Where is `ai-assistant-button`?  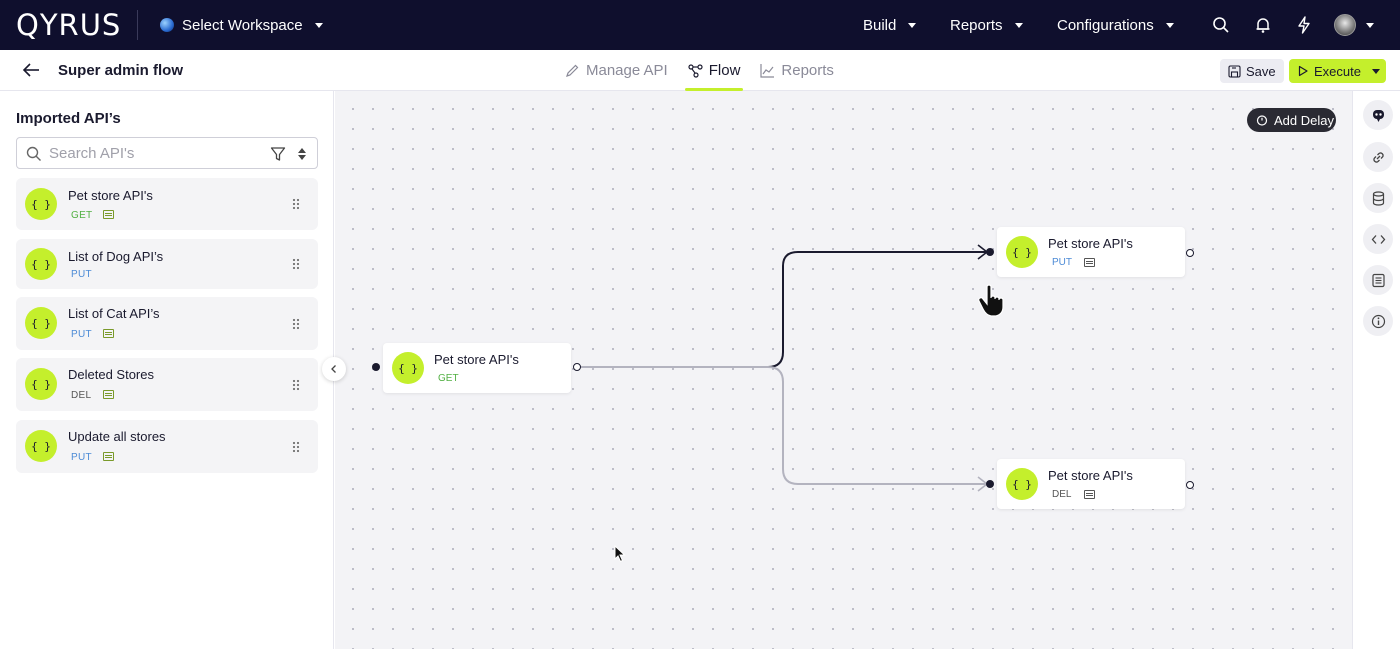 ai-assistant-button is located at coordinates (1378, 115).